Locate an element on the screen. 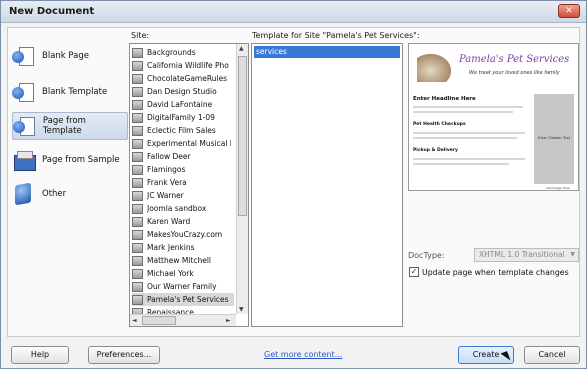  category-label: Page from Sample is located at coordinates (81, 160).